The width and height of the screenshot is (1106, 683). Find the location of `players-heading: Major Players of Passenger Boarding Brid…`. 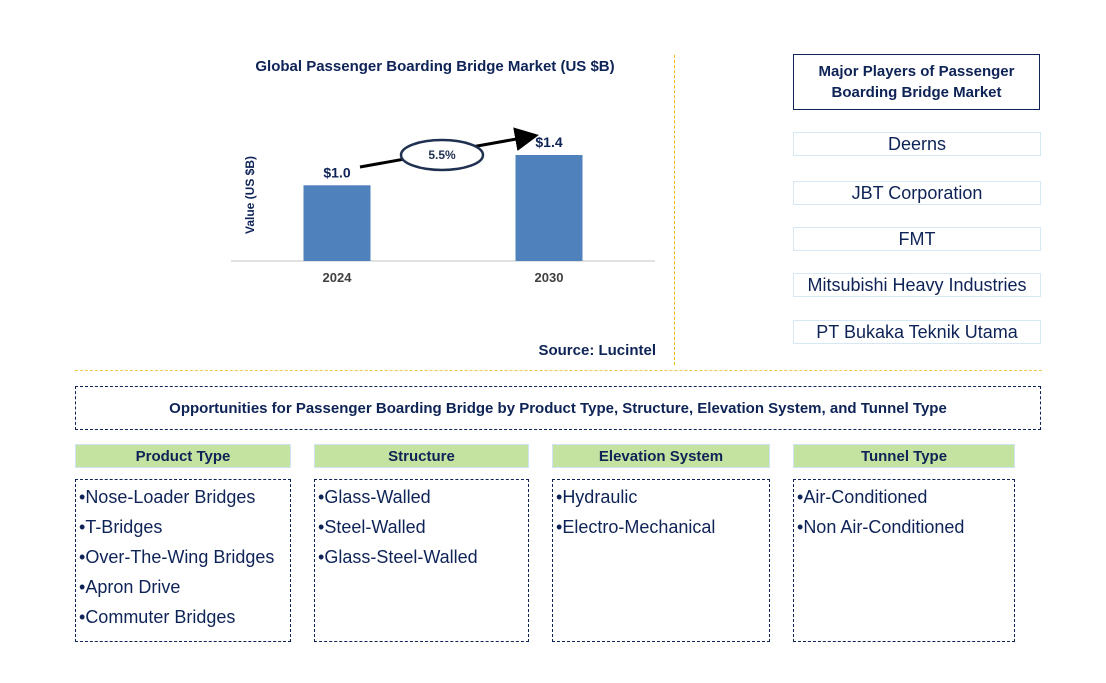

players-heading: Major Players of Passenger Boarding Brid… is located at coordinates (916, 82).